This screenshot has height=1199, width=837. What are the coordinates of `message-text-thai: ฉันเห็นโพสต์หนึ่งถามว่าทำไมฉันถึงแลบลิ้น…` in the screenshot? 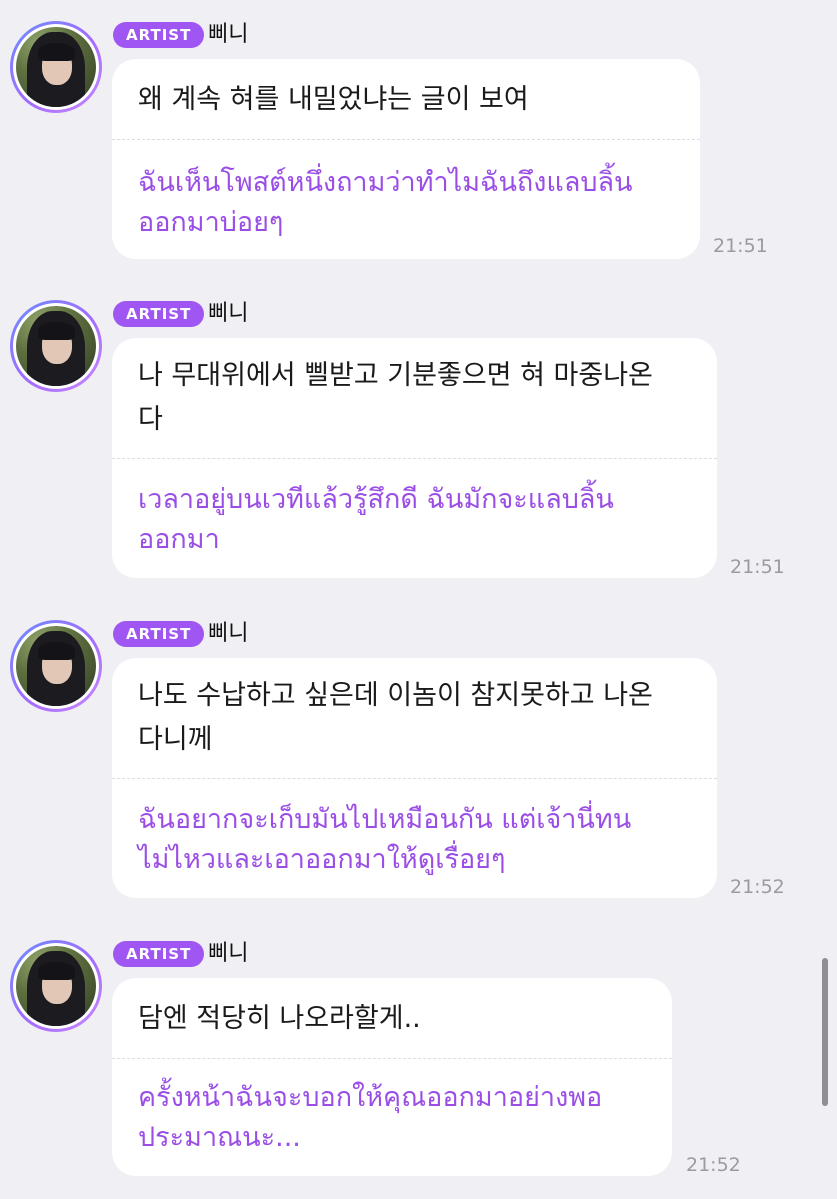 It's located at (385, 202).